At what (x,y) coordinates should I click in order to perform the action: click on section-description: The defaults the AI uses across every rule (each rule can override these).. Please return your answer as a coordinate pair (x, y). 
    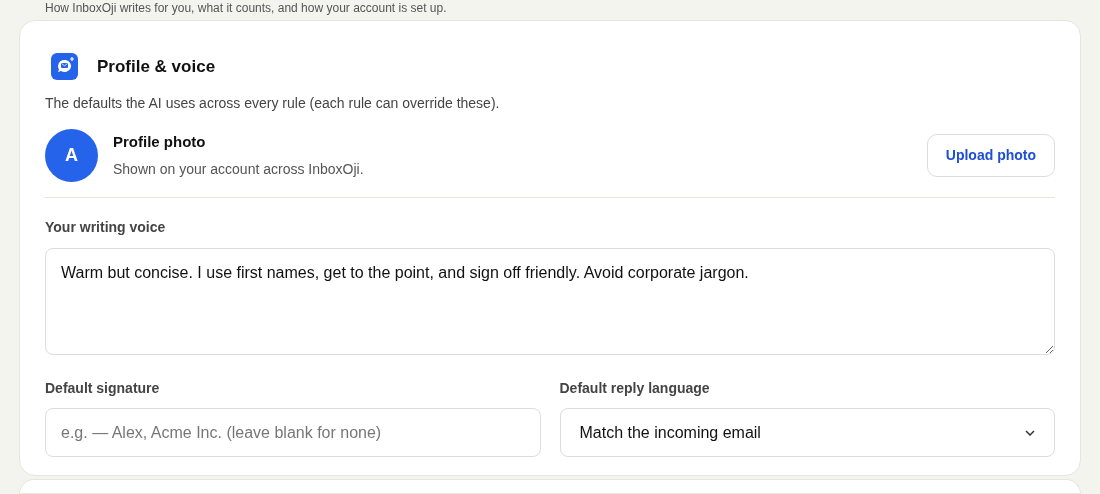
    Looking at the image, I should click on (273, 103).